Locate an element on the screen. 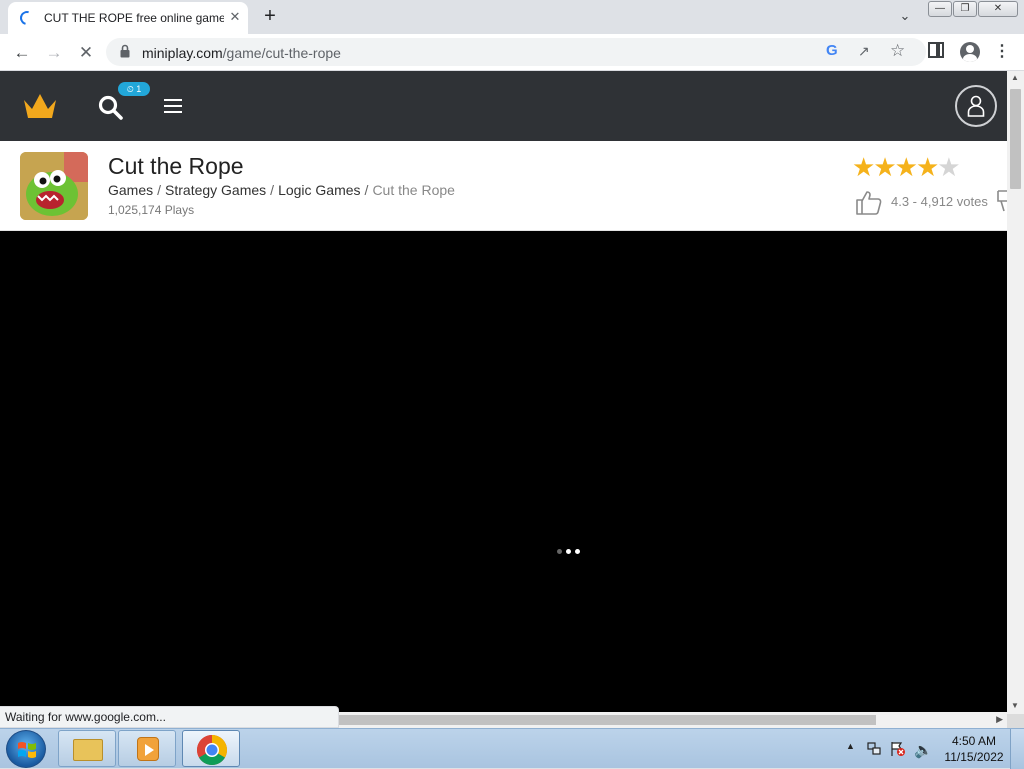 The height and width of the screenshot is (769, 1024). taskbar-clock: 4:50 AM 11/15/2022 is located at coordinates (974, 749).